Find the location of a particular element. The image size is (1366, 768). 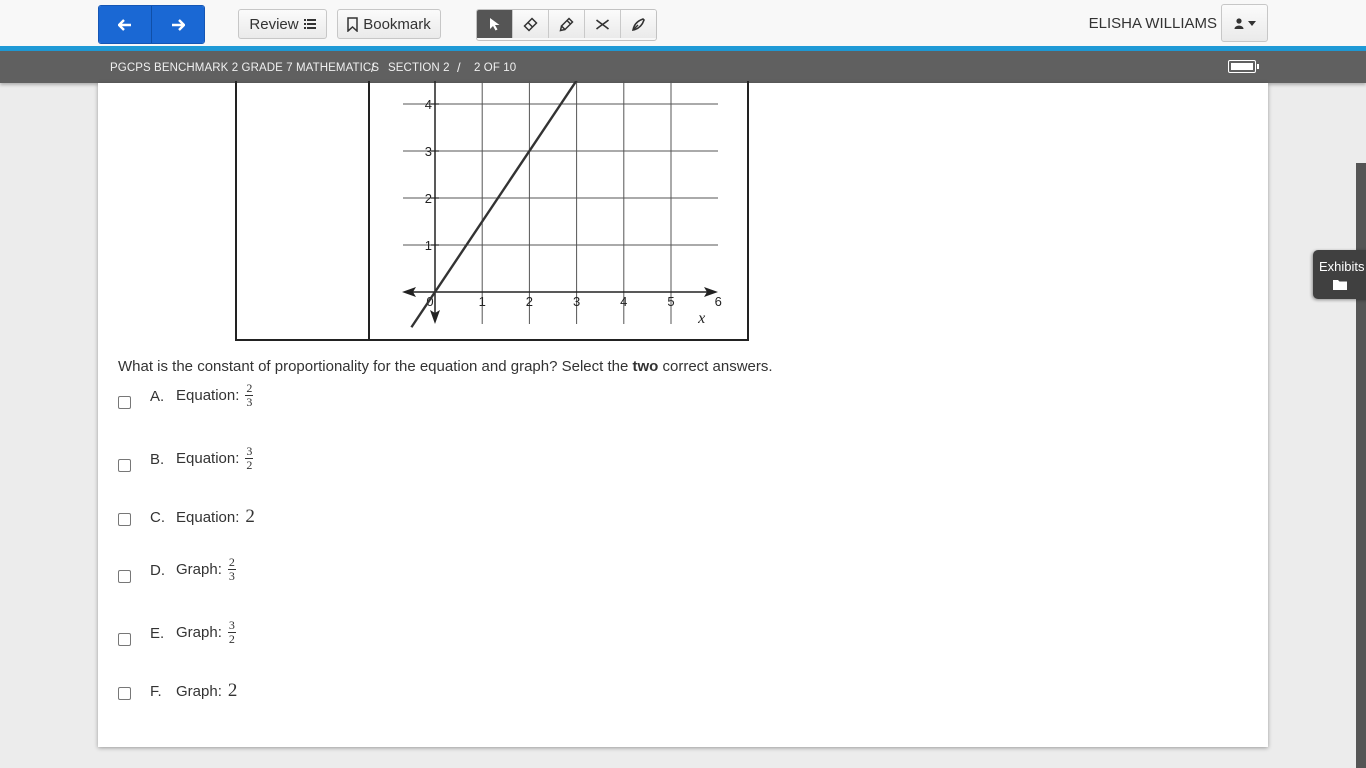

pen-icon is located at coordinates (638, 24).